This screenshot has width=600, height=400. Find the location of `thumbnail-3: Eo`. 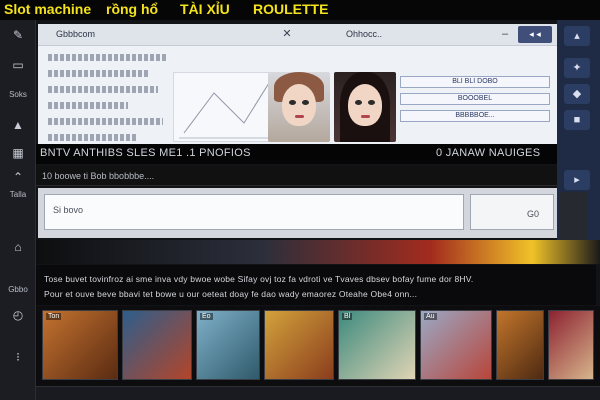

thumbnail-3: Eo is located at coordinates (228, 345).